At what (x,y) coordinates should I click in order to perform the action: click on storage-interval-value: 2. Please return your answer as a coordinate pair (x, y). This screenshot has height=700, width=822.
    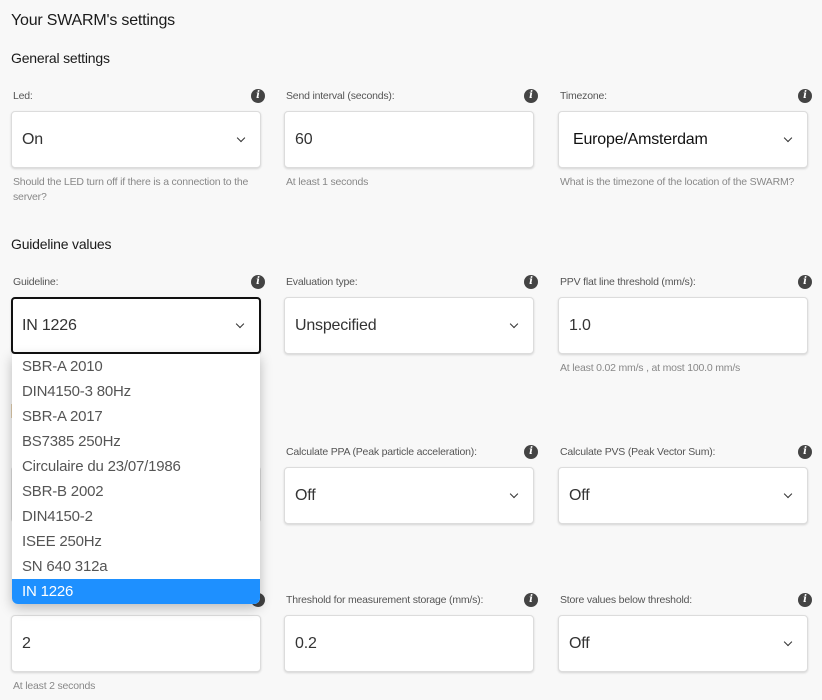
    Looking at the image, I should click on (26, 643).